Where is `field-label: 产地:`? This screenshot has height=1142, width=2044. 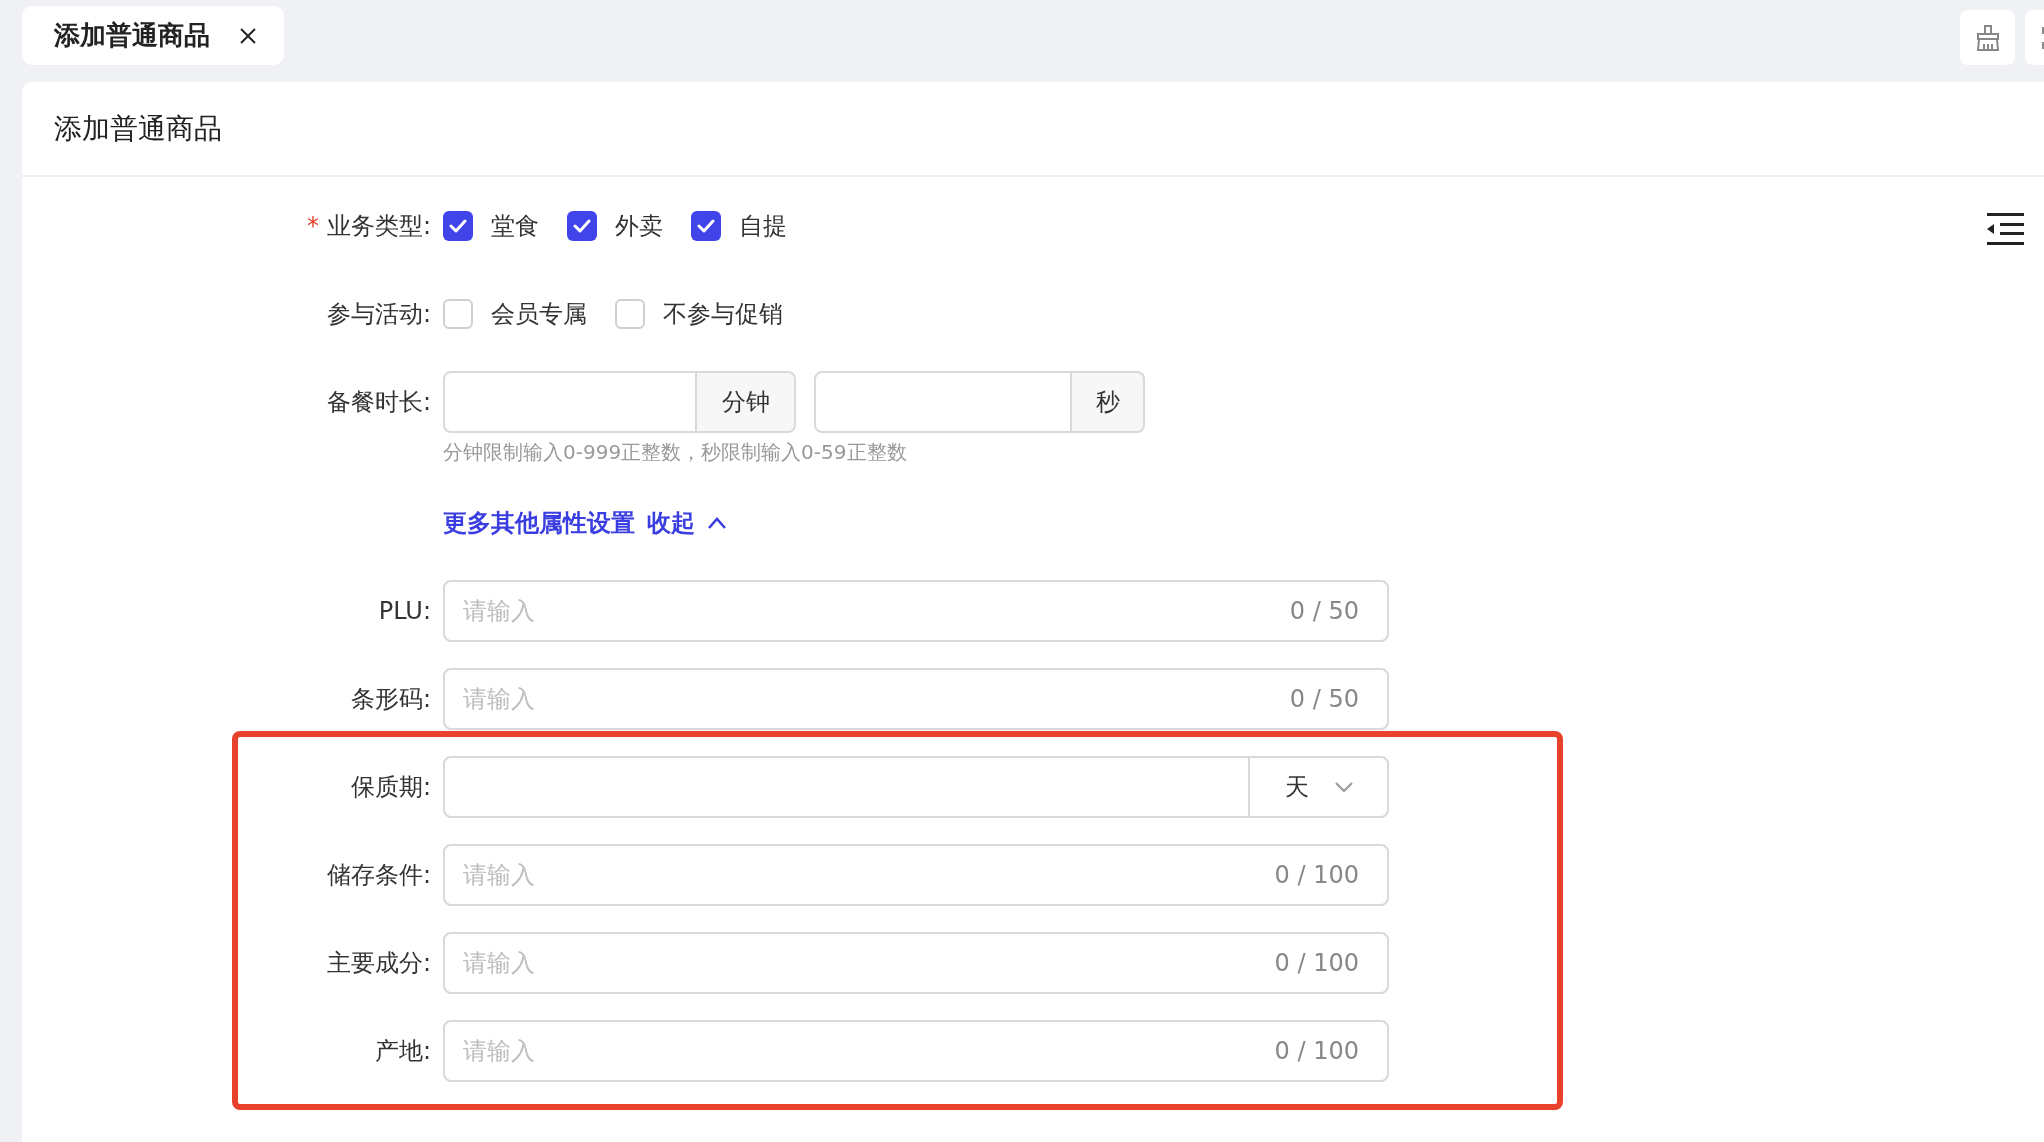 field-label: 产地: is located at coordinates (402, 1051).